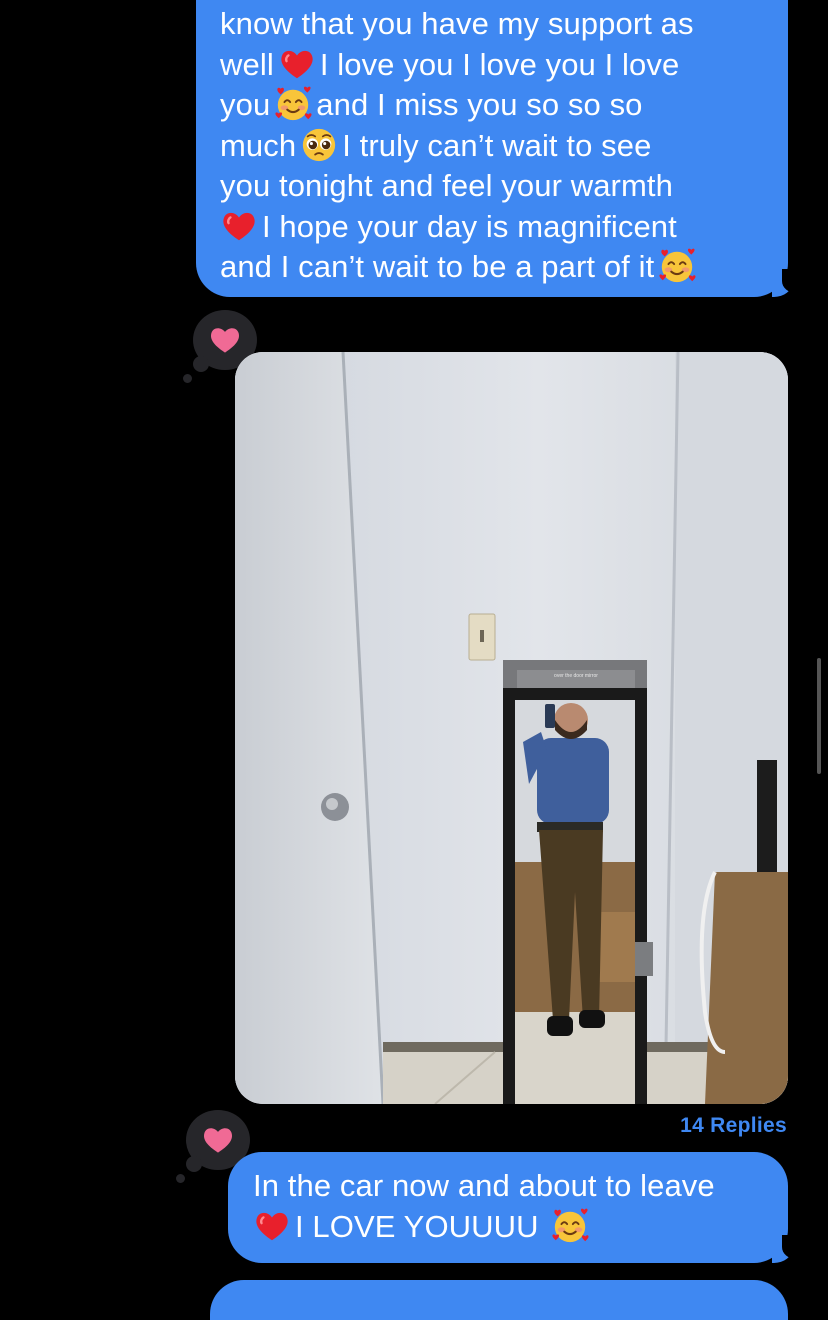 This screenshot has height=1320, width=828. I want to click on message-text: well, so click(247, 64).